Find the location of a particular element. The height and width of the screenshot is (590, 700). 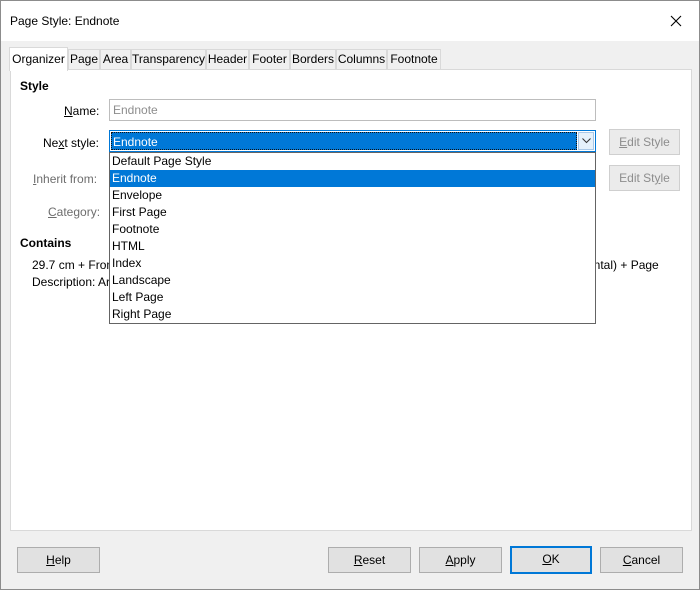

option-landscape: Landscape is located at coordinates (352, 280).